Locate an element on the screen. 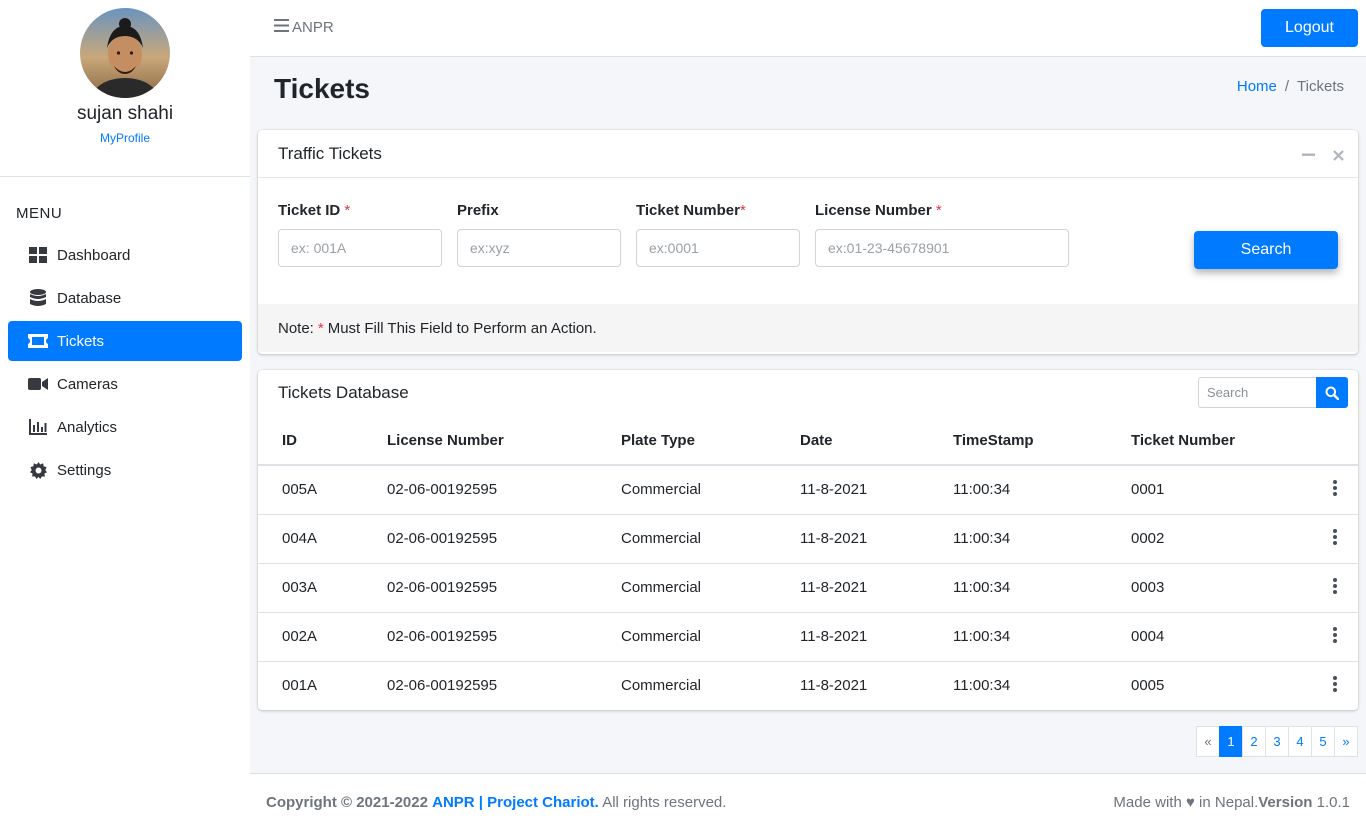  ticket-number-input is located at coordinates (718, 248).